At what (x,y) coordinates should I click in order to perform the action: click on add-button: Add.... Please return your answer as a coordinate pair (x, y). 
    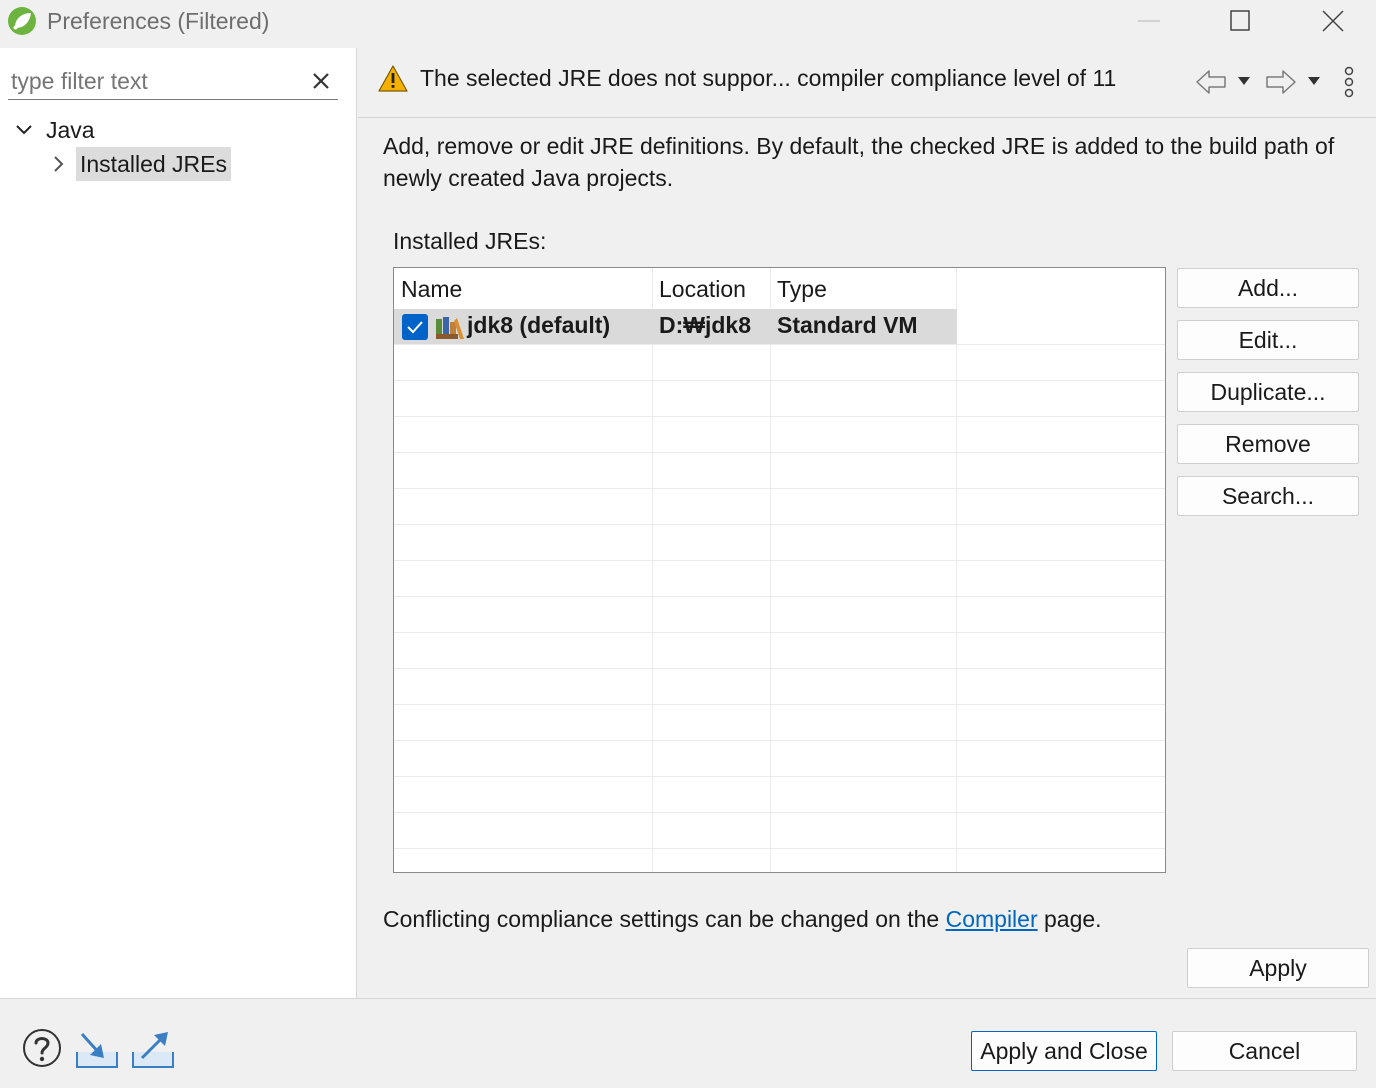
    Looking at the image, I should click on (1268, 288).